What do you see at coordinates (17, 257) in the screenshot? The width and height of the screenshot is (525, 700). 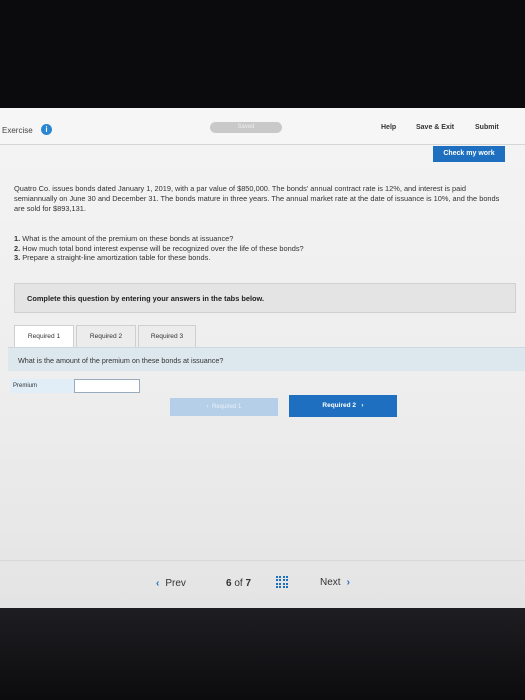 I see `question-number: 3.` at bounding box center [17, 257].